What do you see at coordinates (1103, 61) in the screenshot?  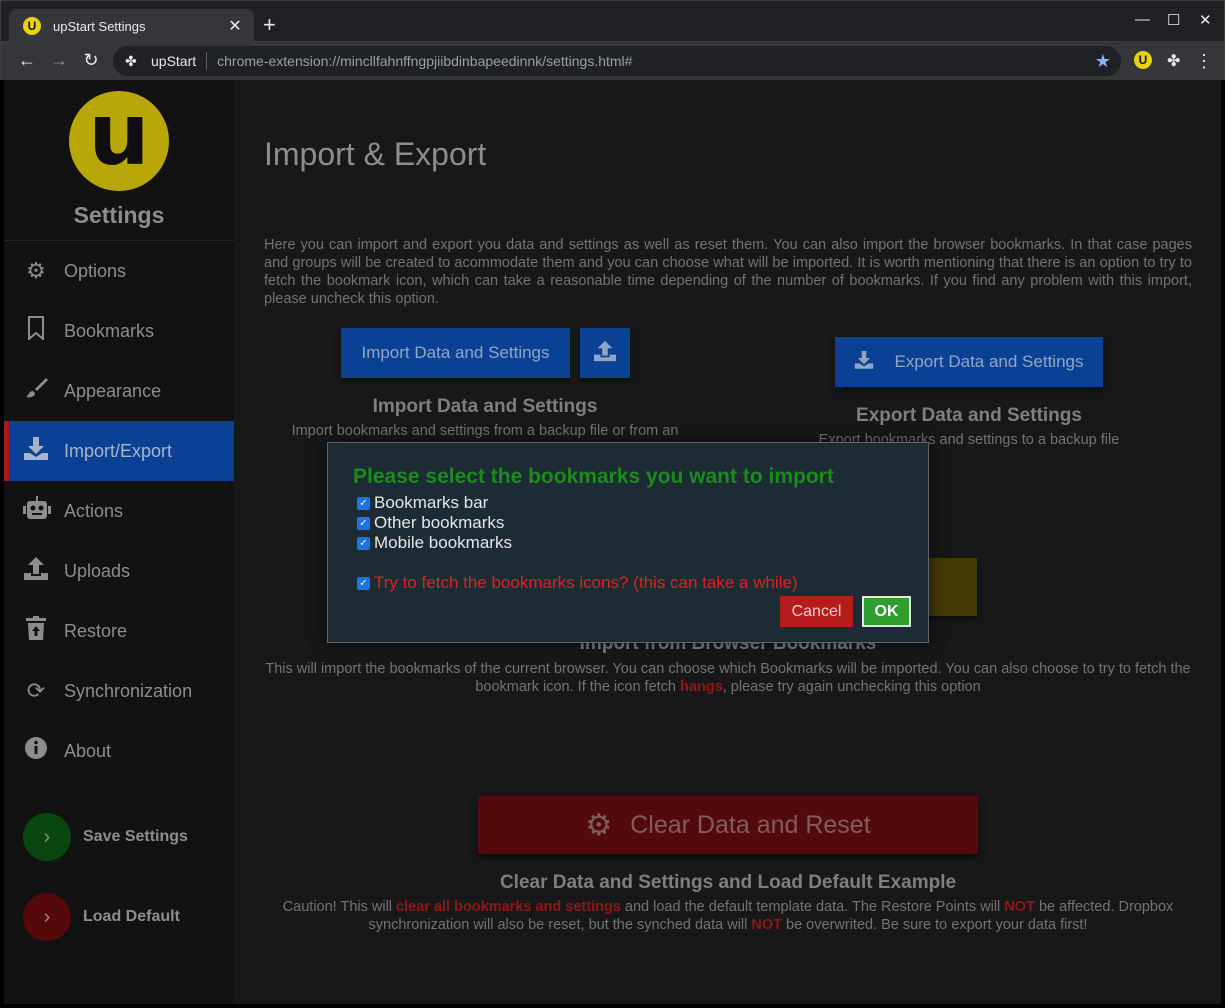 I see `bookmark-star-icon: ★` at bounding box center [1103, 61].